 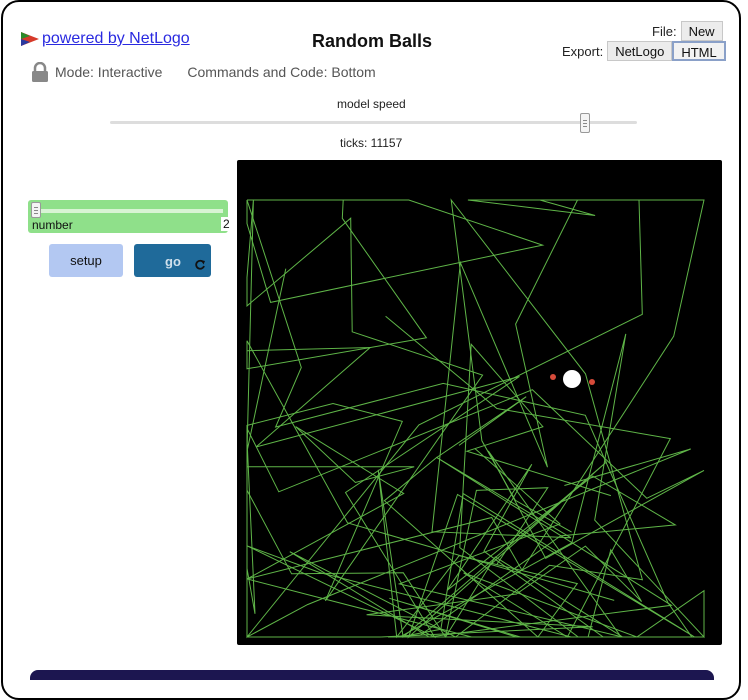 I want to click on bottom-panel-edge, so click(x=372, y=675).